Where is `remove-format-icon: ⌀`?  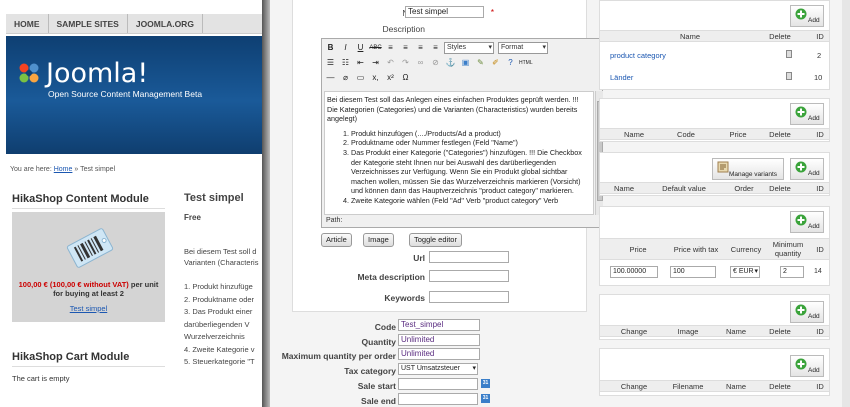 remove-format-icon: ⌀ is located at coordinates (345, 77).